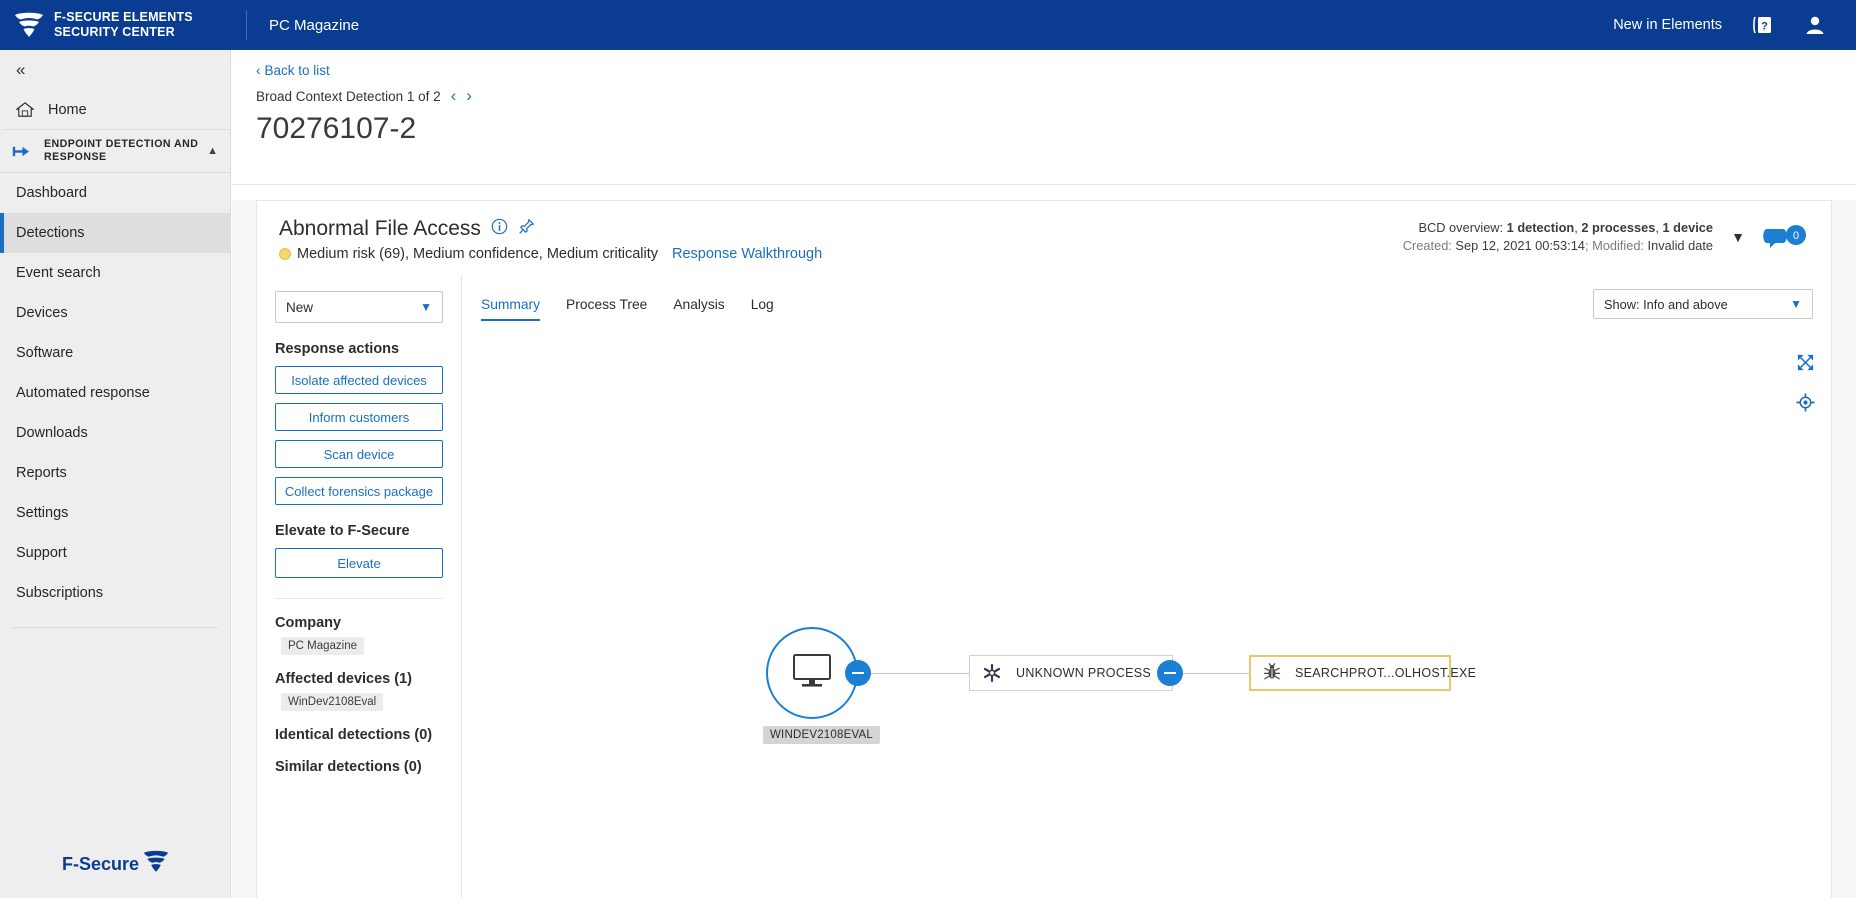 The image size is (1856, 898). I want to click on risk-level-icon, so click(285, 254).